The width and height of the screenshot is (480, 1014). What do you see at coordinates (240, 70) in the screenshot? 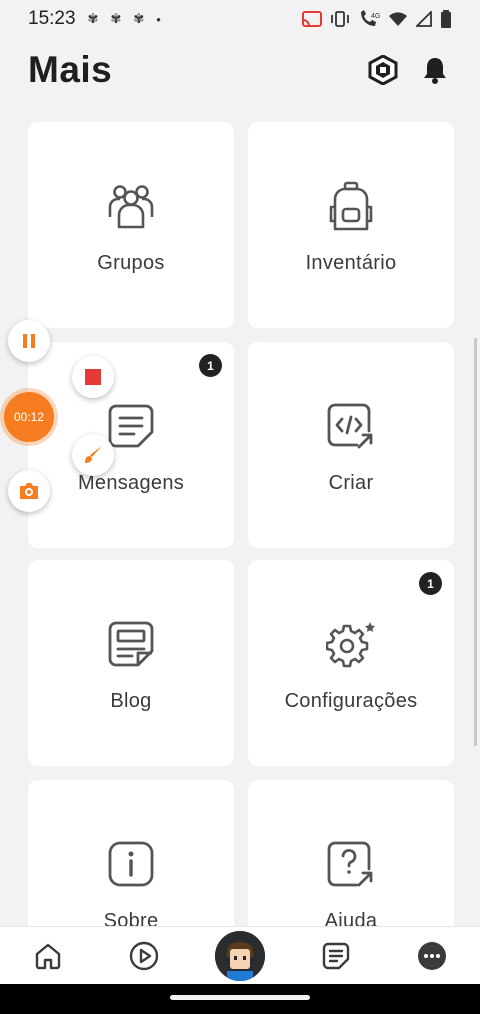
I see `page-header: Mais` at bounding box center [240, 70].